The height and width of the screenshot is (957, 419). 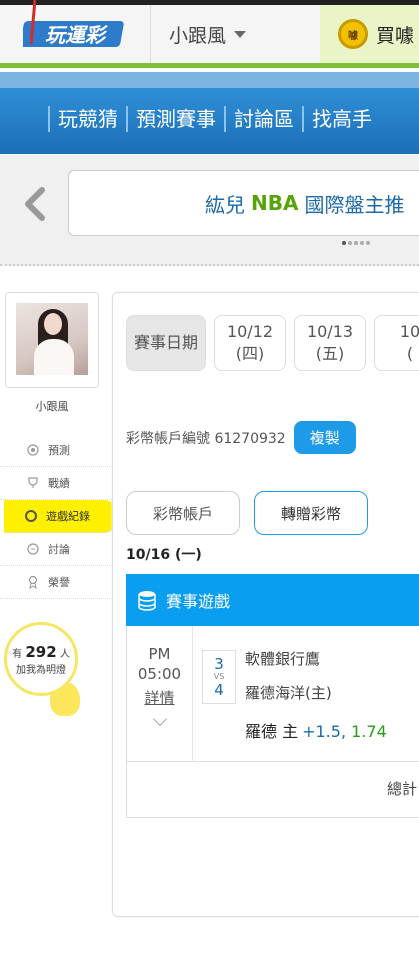 I want to click on account-number: 彩幣帳戶編號 61270932, so click(x=206, y=438).